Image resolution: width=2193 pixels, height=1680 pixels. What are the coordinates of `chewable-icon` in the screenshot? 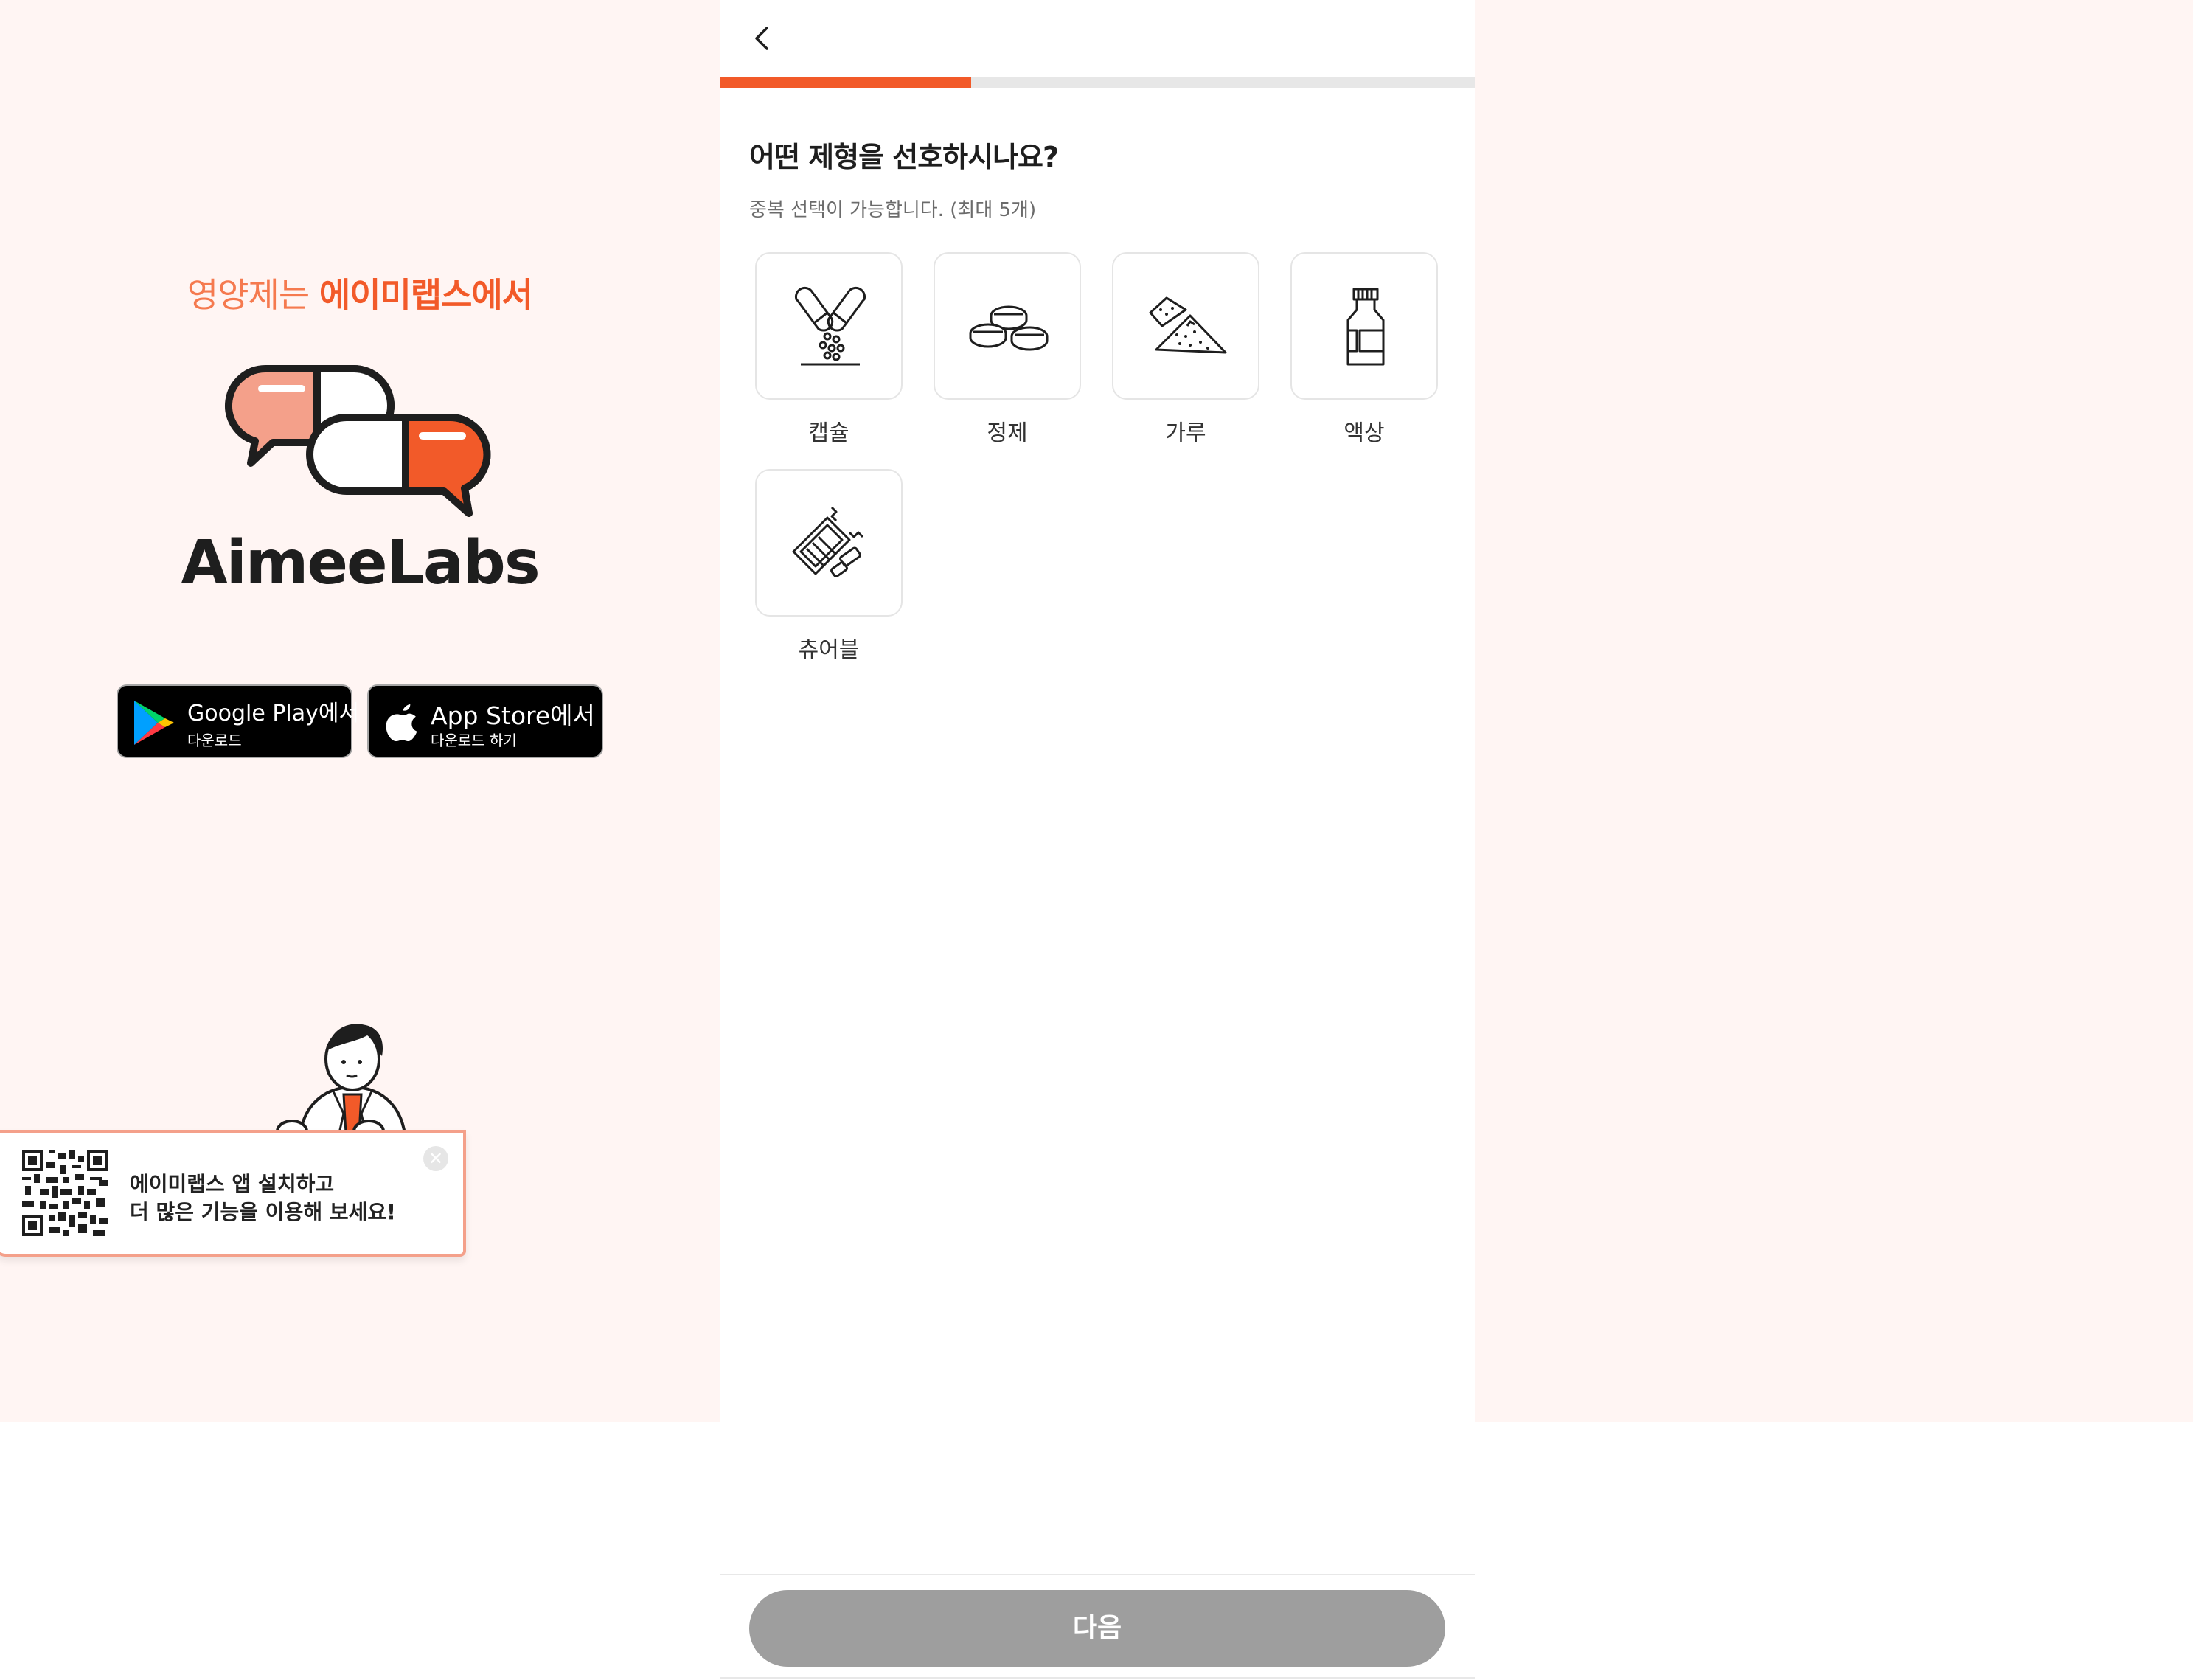 It's located at (828, 541).